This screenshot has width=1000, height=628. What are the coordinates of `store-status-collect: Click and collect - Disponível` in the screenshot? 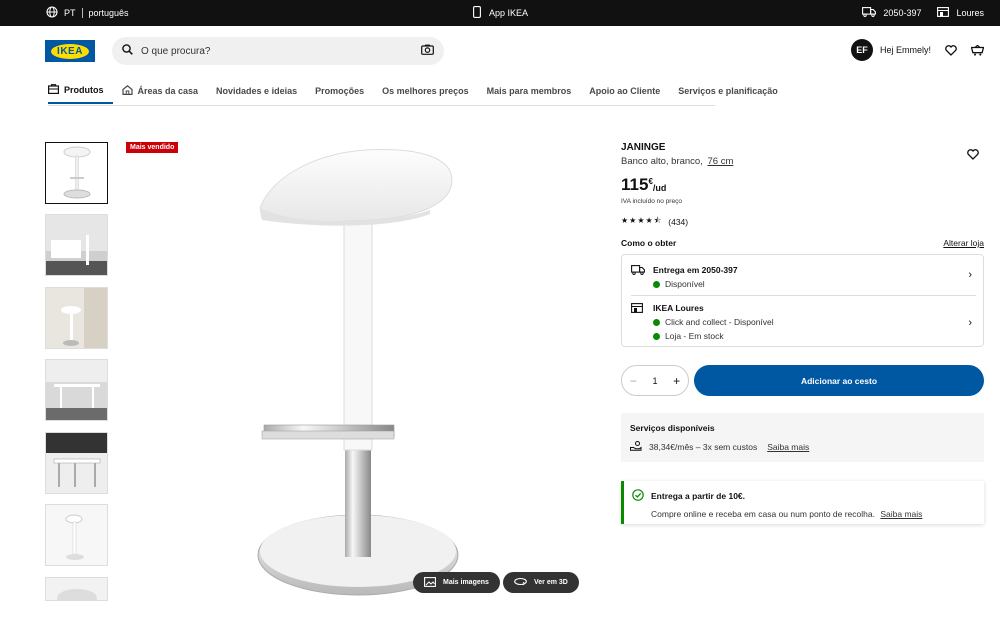 It's located at (814, 322).